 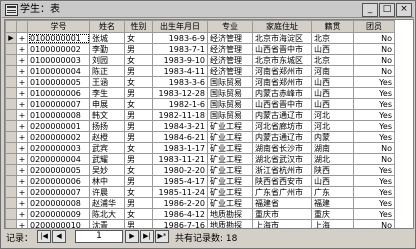 What do you see at coordinates (58, 71) in the screenshot?
I see `table-cell: 0100000004` at bounding box center [58, 71].